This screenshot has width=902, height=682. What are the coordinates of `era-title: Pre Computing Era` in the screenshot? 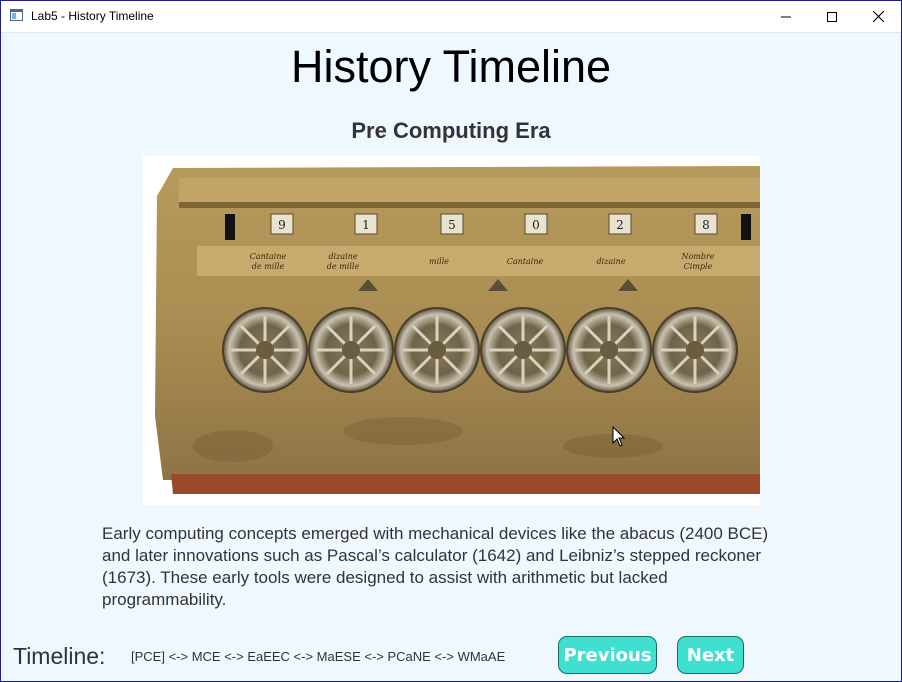 It's located at (451, 130).